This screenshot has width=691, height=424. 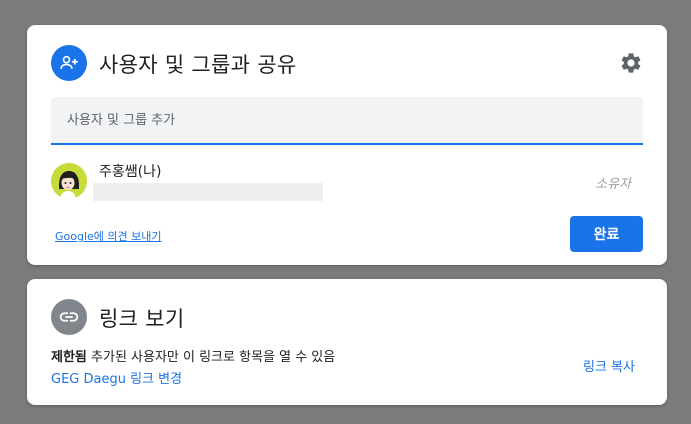 I want to click on send-feedback-link: Google에 의견 보내기, so click(x=108, y=236).